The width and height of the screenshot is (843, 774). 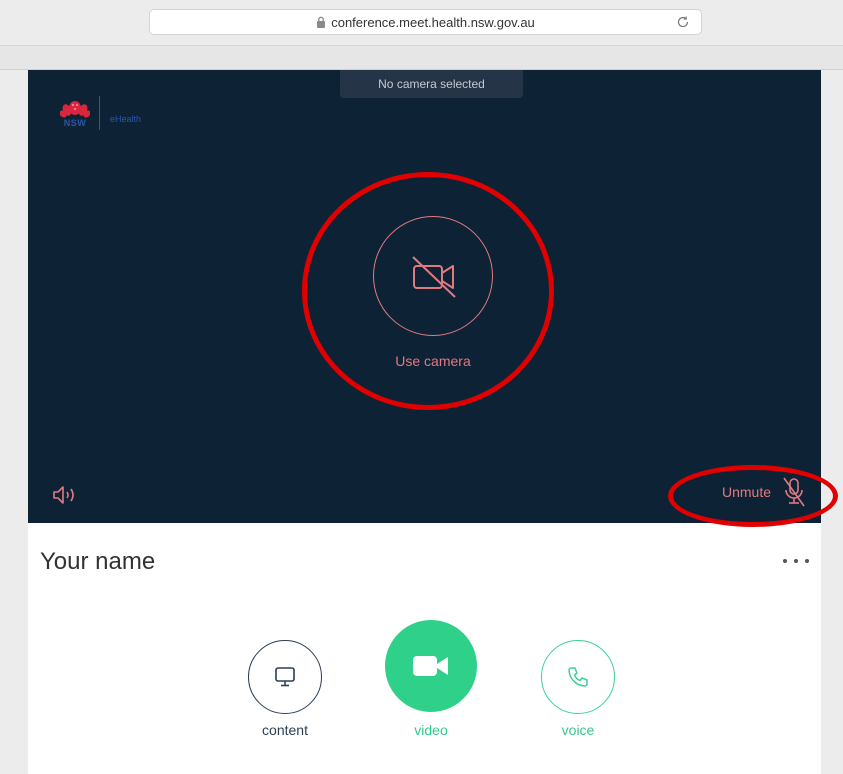 I want to click on content-button: content, so click(x=285, y=689).